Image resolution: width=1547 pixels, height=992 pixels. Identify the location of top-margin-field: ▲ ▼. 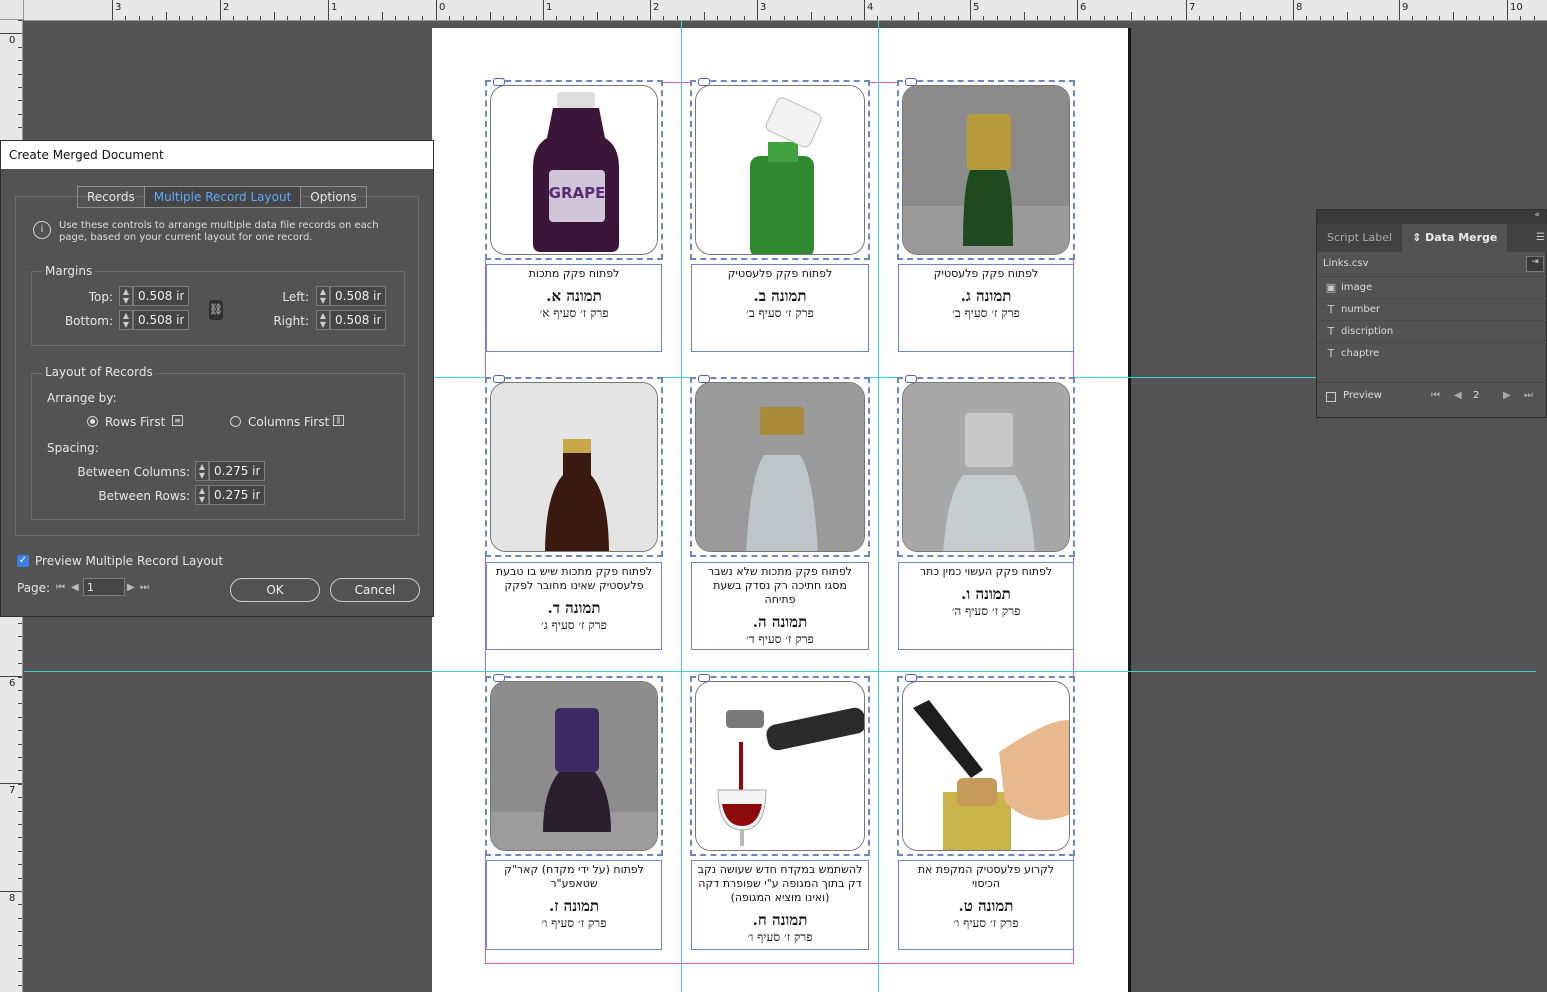
(154, 296).